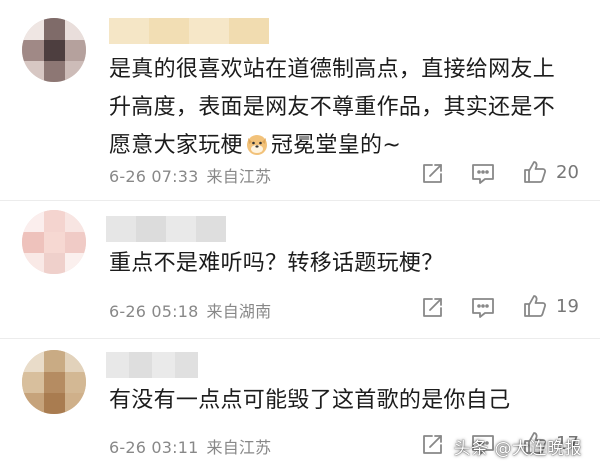 The image size is (600, 473). Describe the element at coordinates (154, 311) in the screenshot. I see `comment-date: 6-26 05:18` at that location.